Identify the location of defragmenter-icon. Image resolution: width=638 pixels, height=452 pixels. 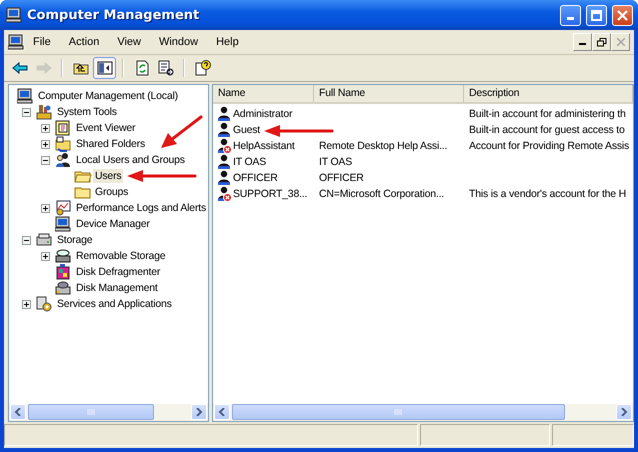
(63, 272).